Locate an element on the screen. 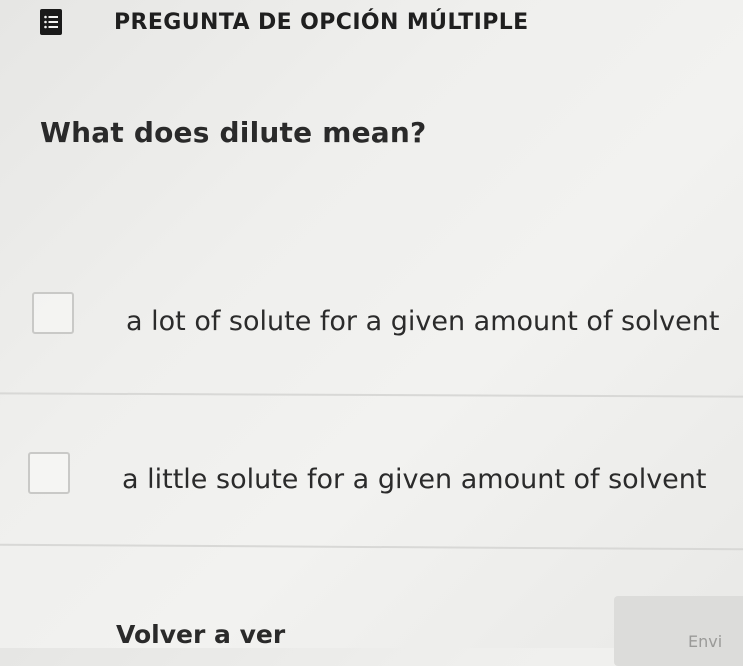 This screenshot has height=666, width=743. submit-button: Envi is located at coordinates (678, 631).